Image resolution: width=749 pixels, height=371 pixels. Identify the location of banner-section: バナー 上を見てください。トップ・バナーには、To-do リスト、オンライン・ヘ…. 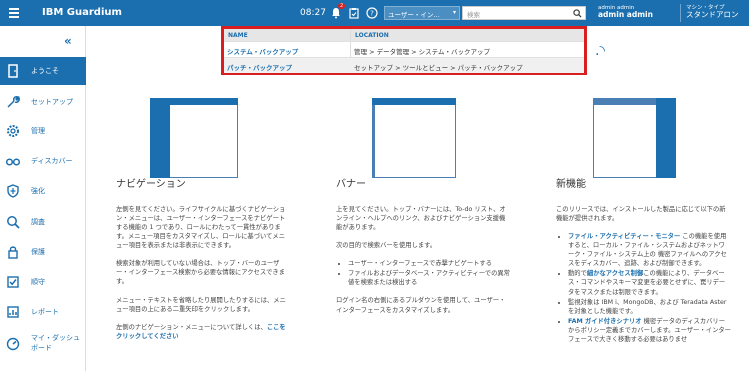
(423, 251).